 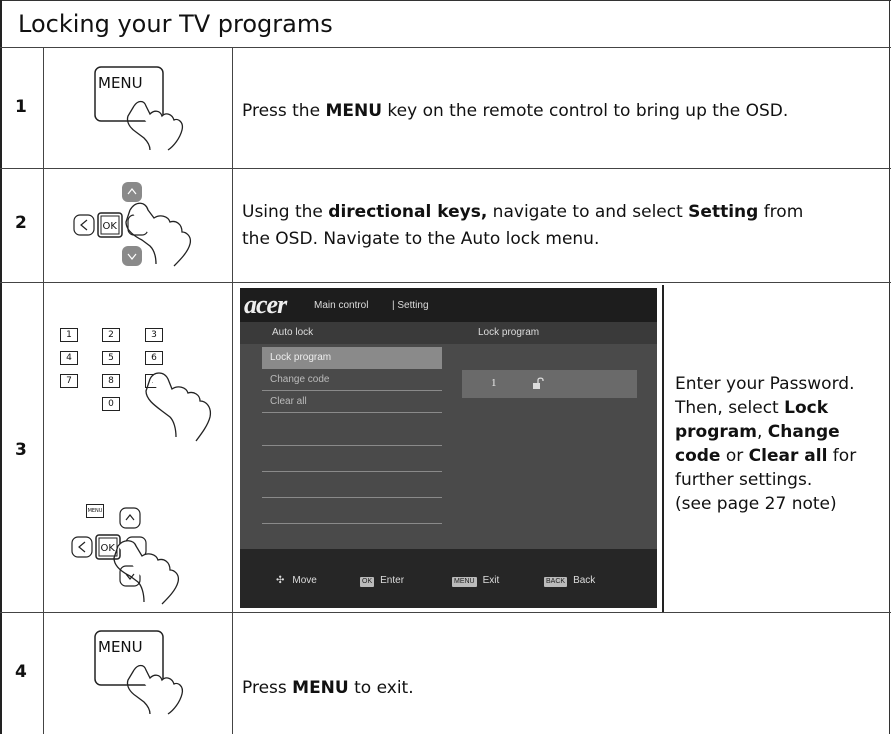 I want to click on keypad-key: 4, so click(x=69, y=358).